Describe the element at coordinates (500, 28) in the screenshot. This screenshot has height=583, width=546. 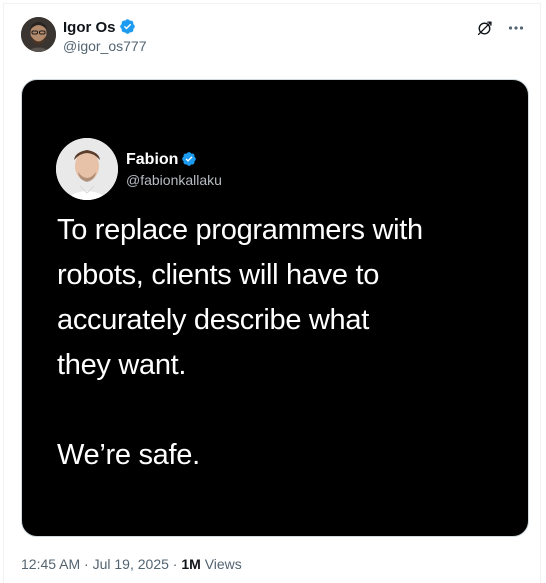
I see `tweet-actions-top` at that location.